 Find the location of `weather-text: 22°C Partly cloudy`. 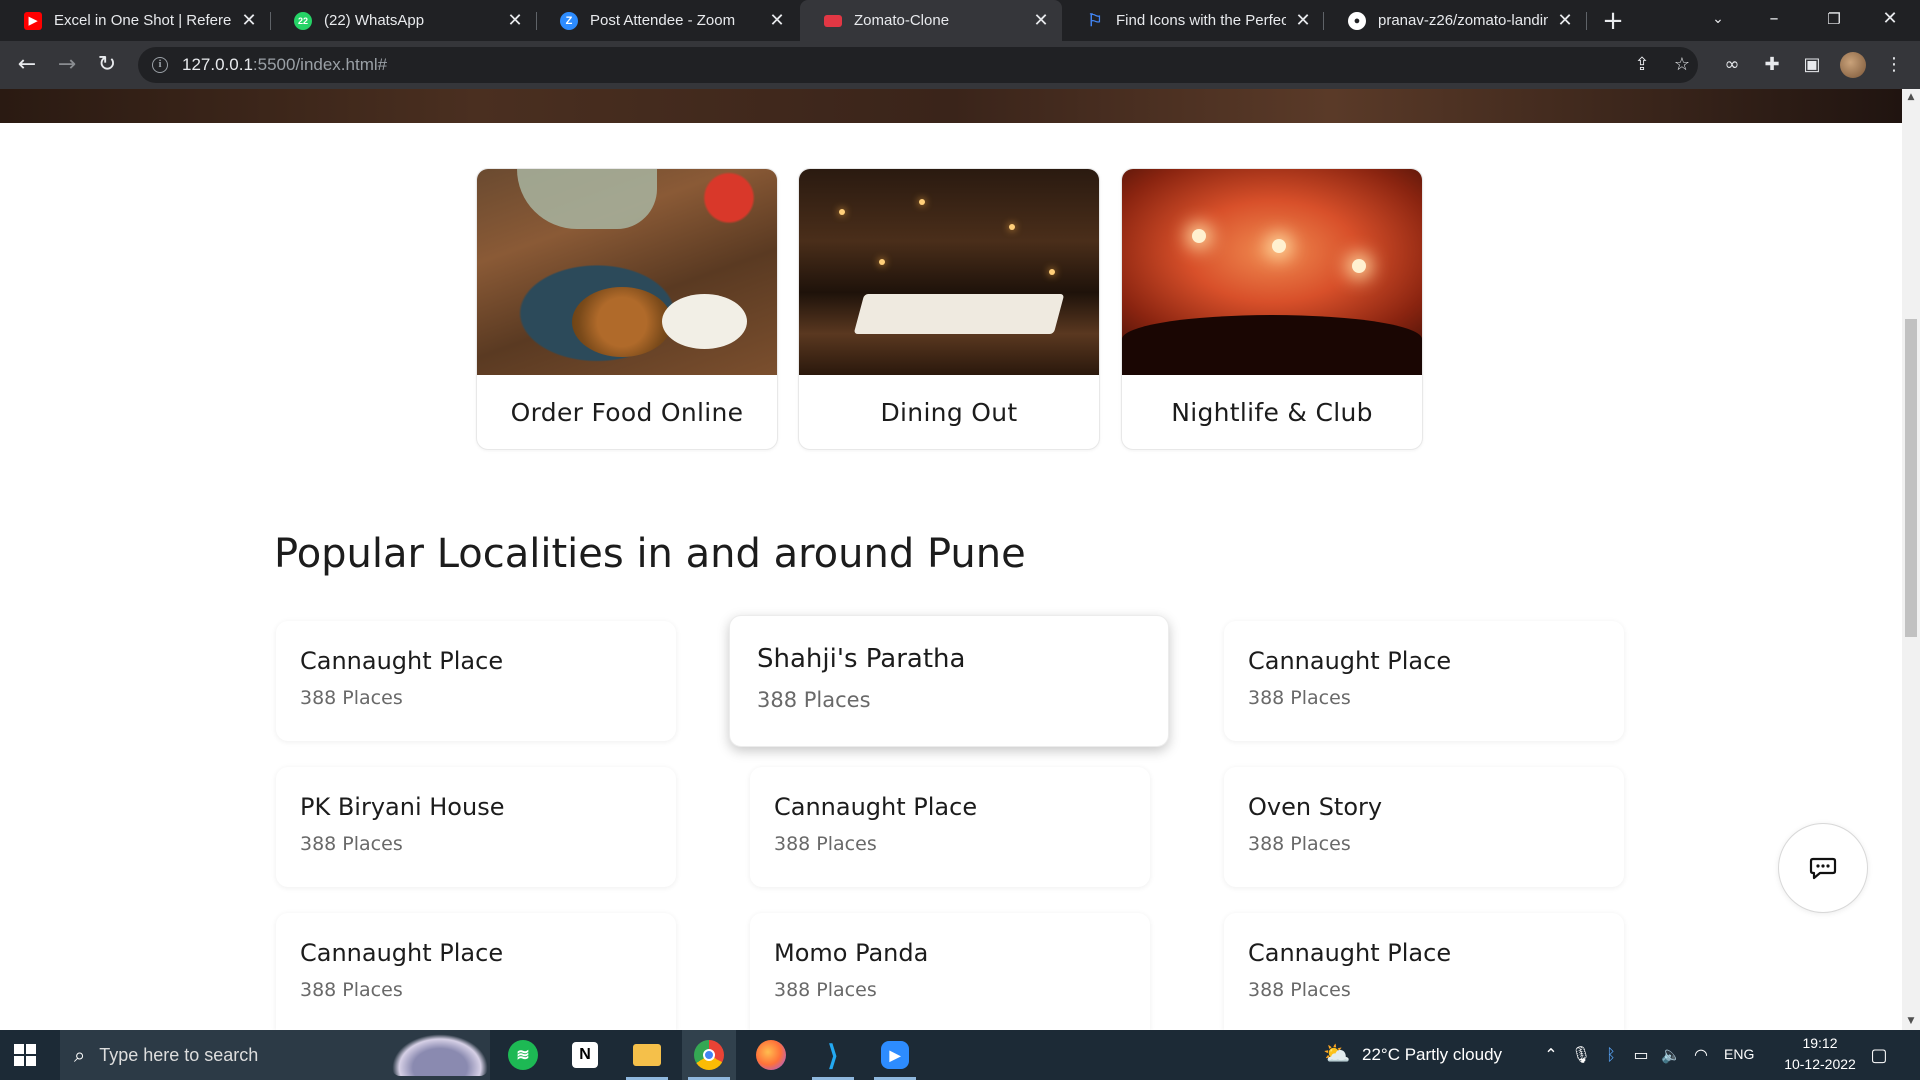

weather-text: 22°C Partly cloudy is located at coordinates (1432, 1055).